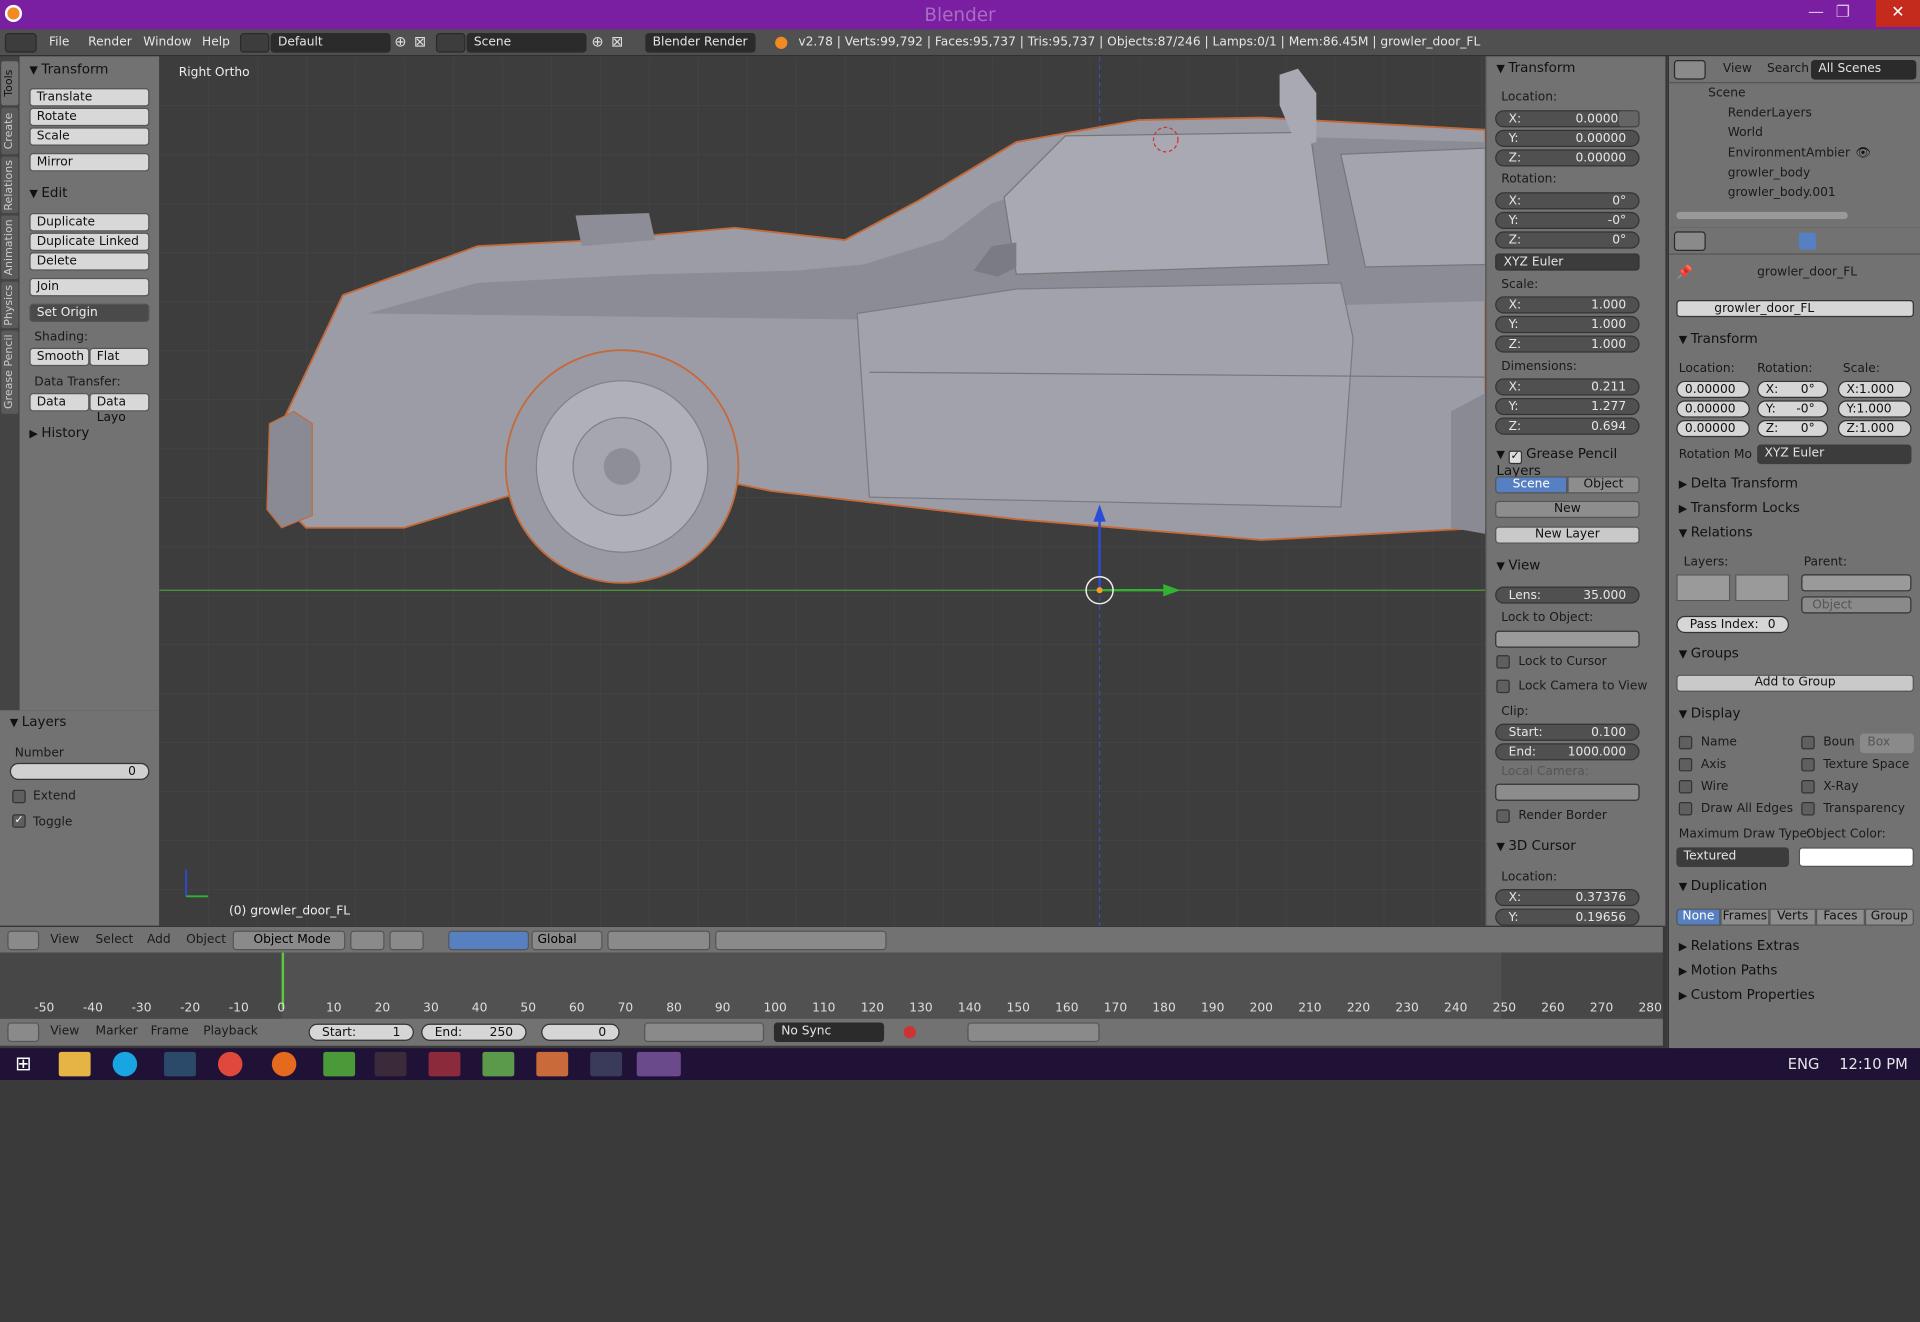 The height and width of the screenshot is (1322, 1920). I want to click on xray-checkbox, so click(1808, 787).